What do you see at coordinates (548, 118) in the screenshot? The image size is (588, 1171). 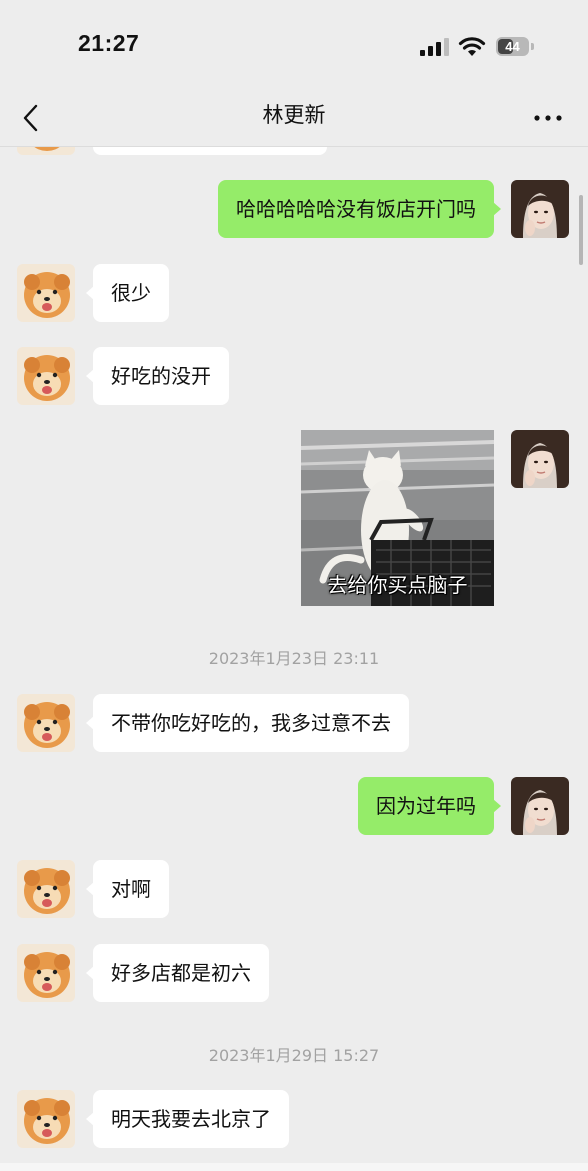 I see `more-icon` at bounding box center [548, 118].